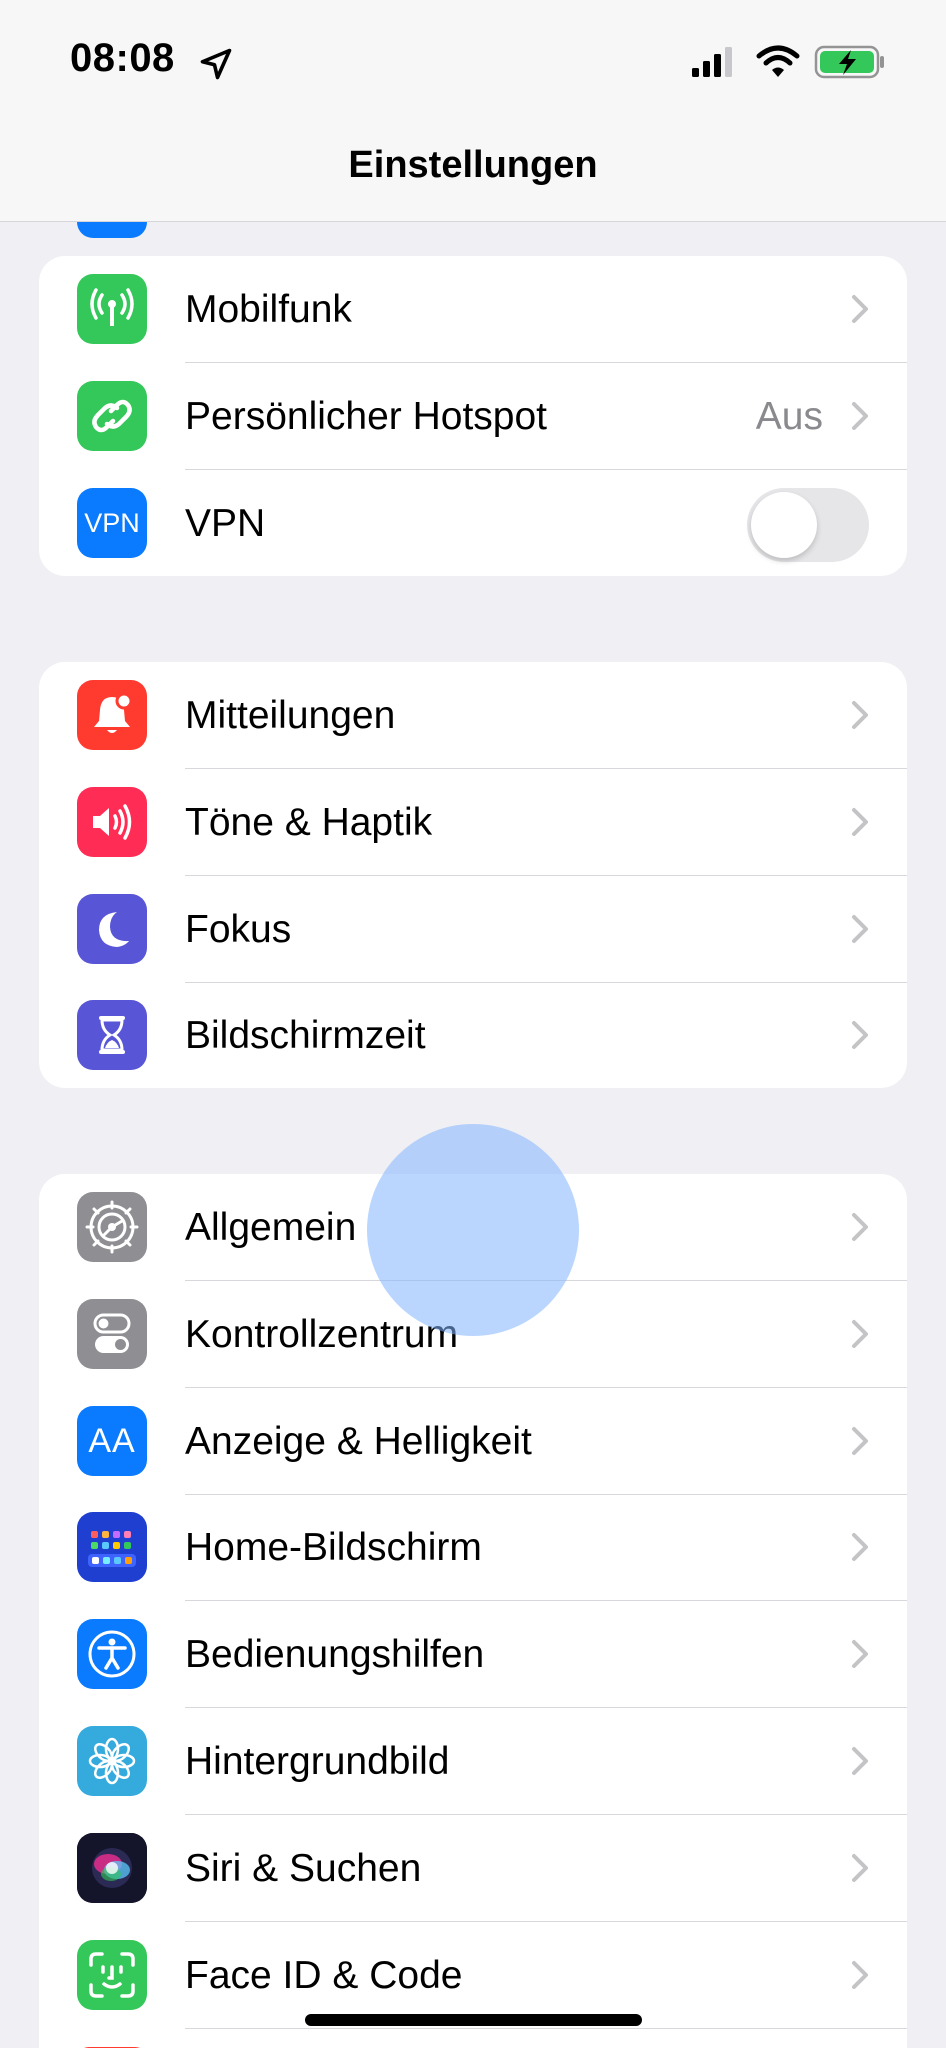  Describe the element at coordinates (778, 61) in the screenshot. I see `wifi-icon` at that location.